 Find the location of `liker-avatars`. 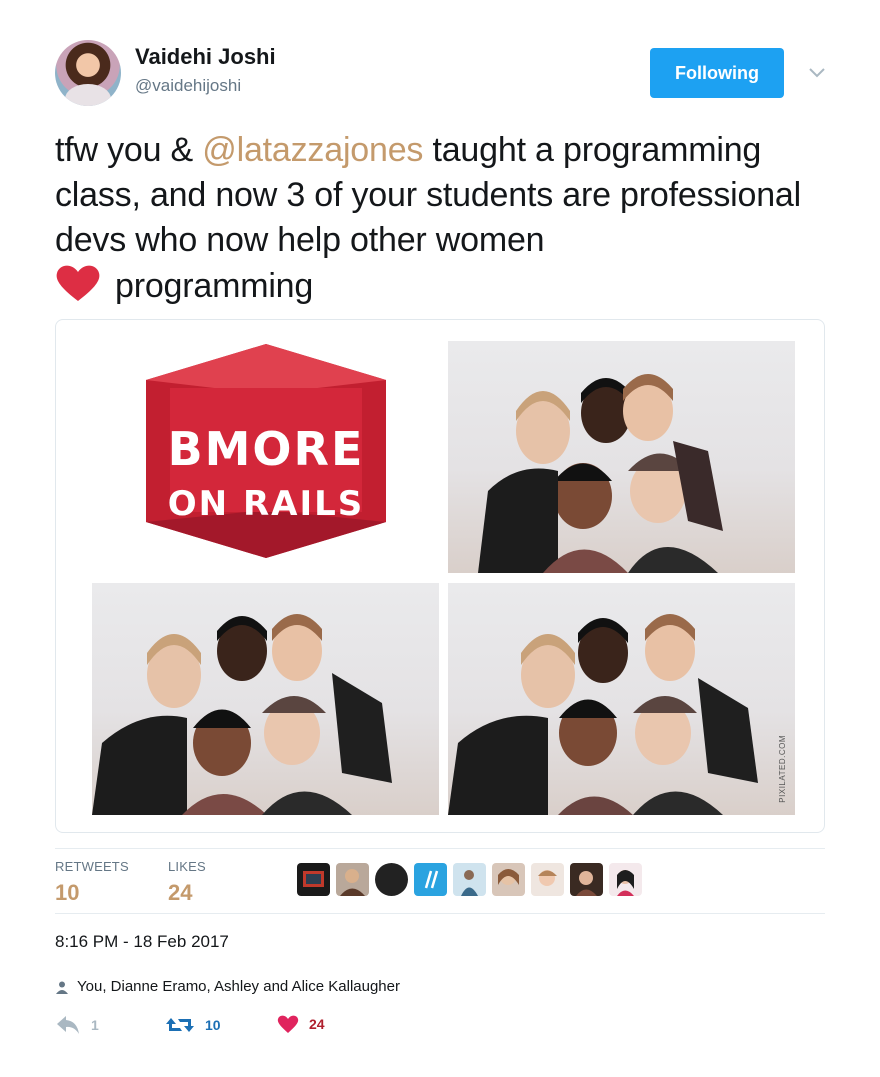

liker-avatars is located at coordinates (469, 880).